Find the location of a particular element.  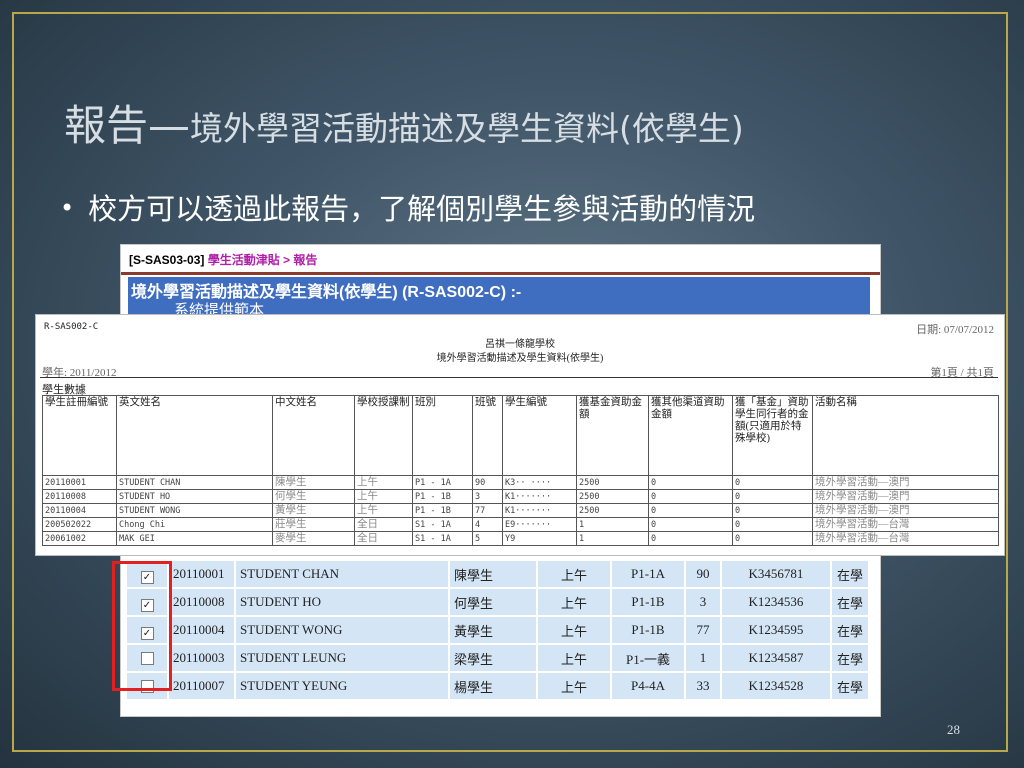

breadcrumb-divider is located at coordinates (500, 273).